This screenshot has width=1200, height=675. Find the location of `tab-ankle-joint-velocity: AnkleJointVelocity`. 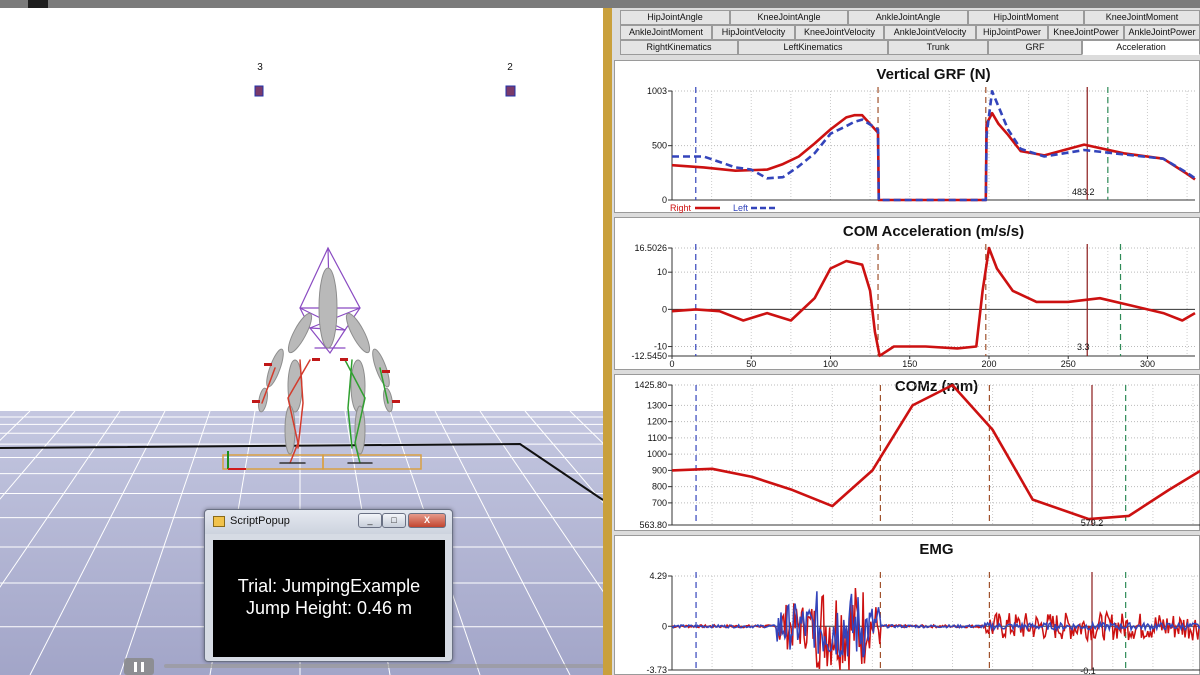

tab-ankle-joint-velocity: AnkleJointVelocity is located at coordinates (930, 32).